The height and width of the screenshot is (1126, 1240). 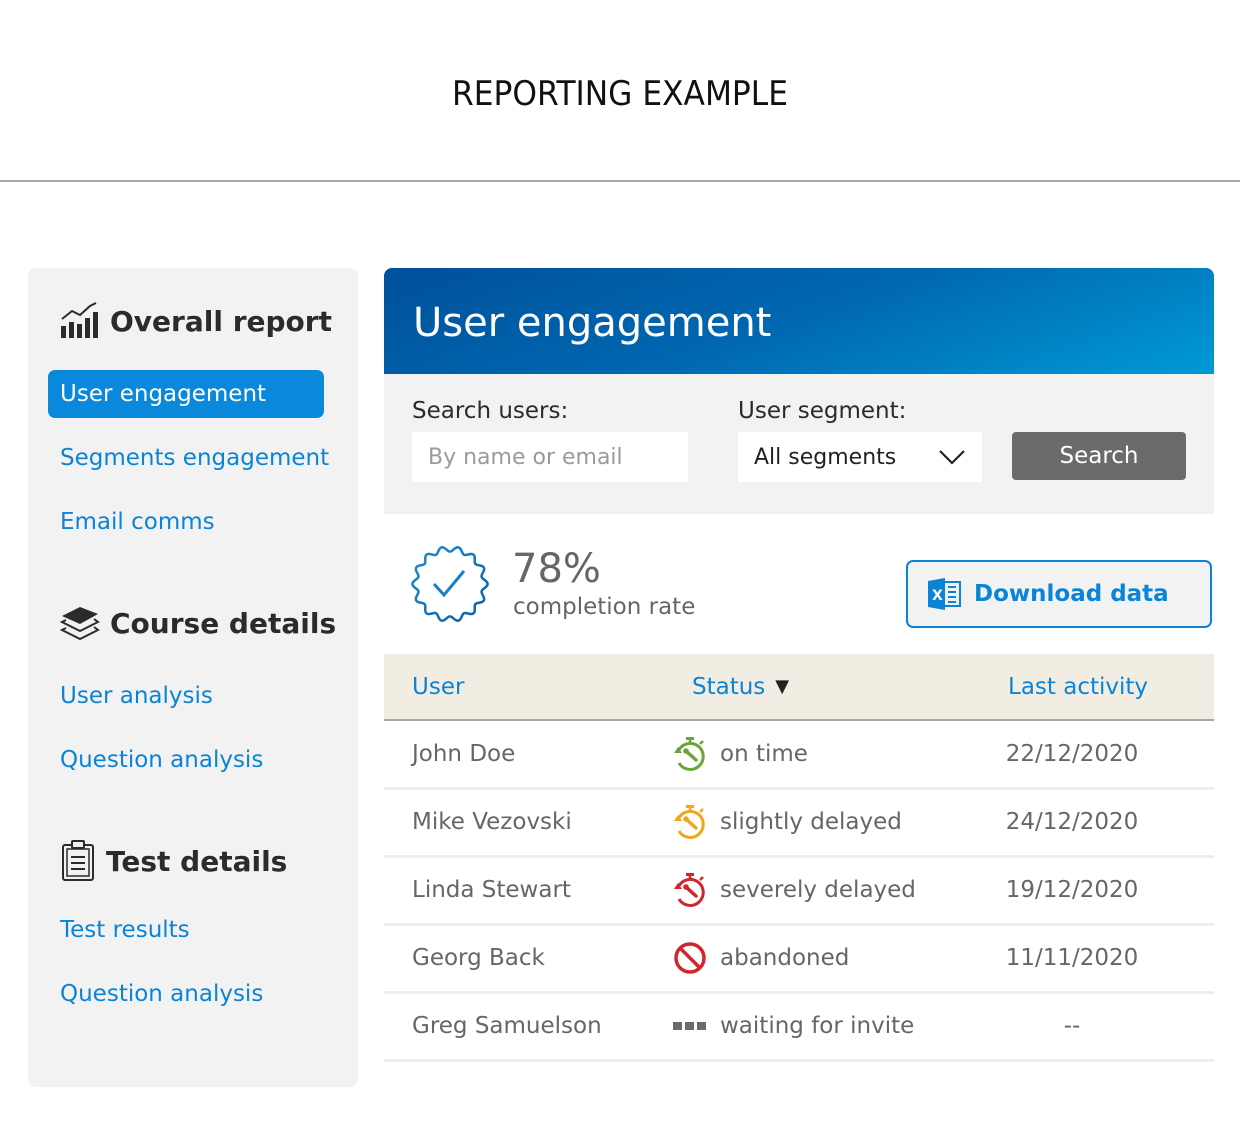 I want to click on status-indicator: slightly delayed, so click(x=818, y=822).